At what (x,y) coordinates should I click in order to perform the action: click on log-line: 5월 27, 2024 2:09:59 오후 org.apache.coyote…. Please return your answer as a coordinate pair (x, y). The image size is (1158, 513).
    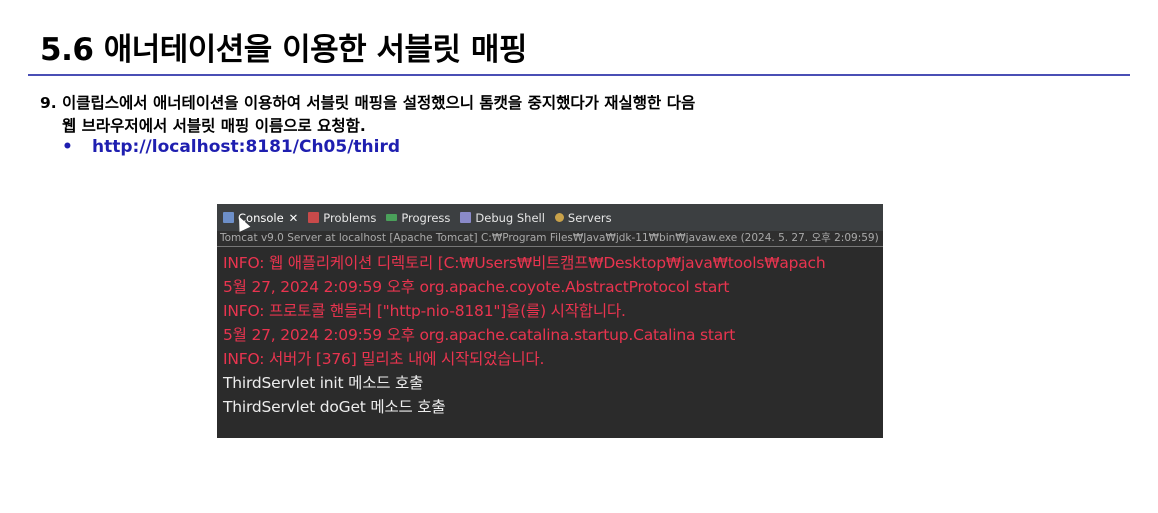
    Looking at the image, I should click on (476, 287).